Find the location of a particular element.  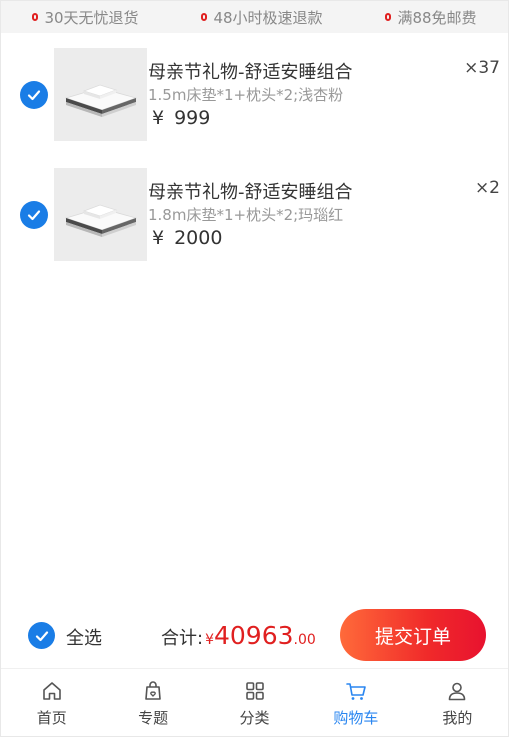

total-label: 合计: is located at coordinates (182, 638).